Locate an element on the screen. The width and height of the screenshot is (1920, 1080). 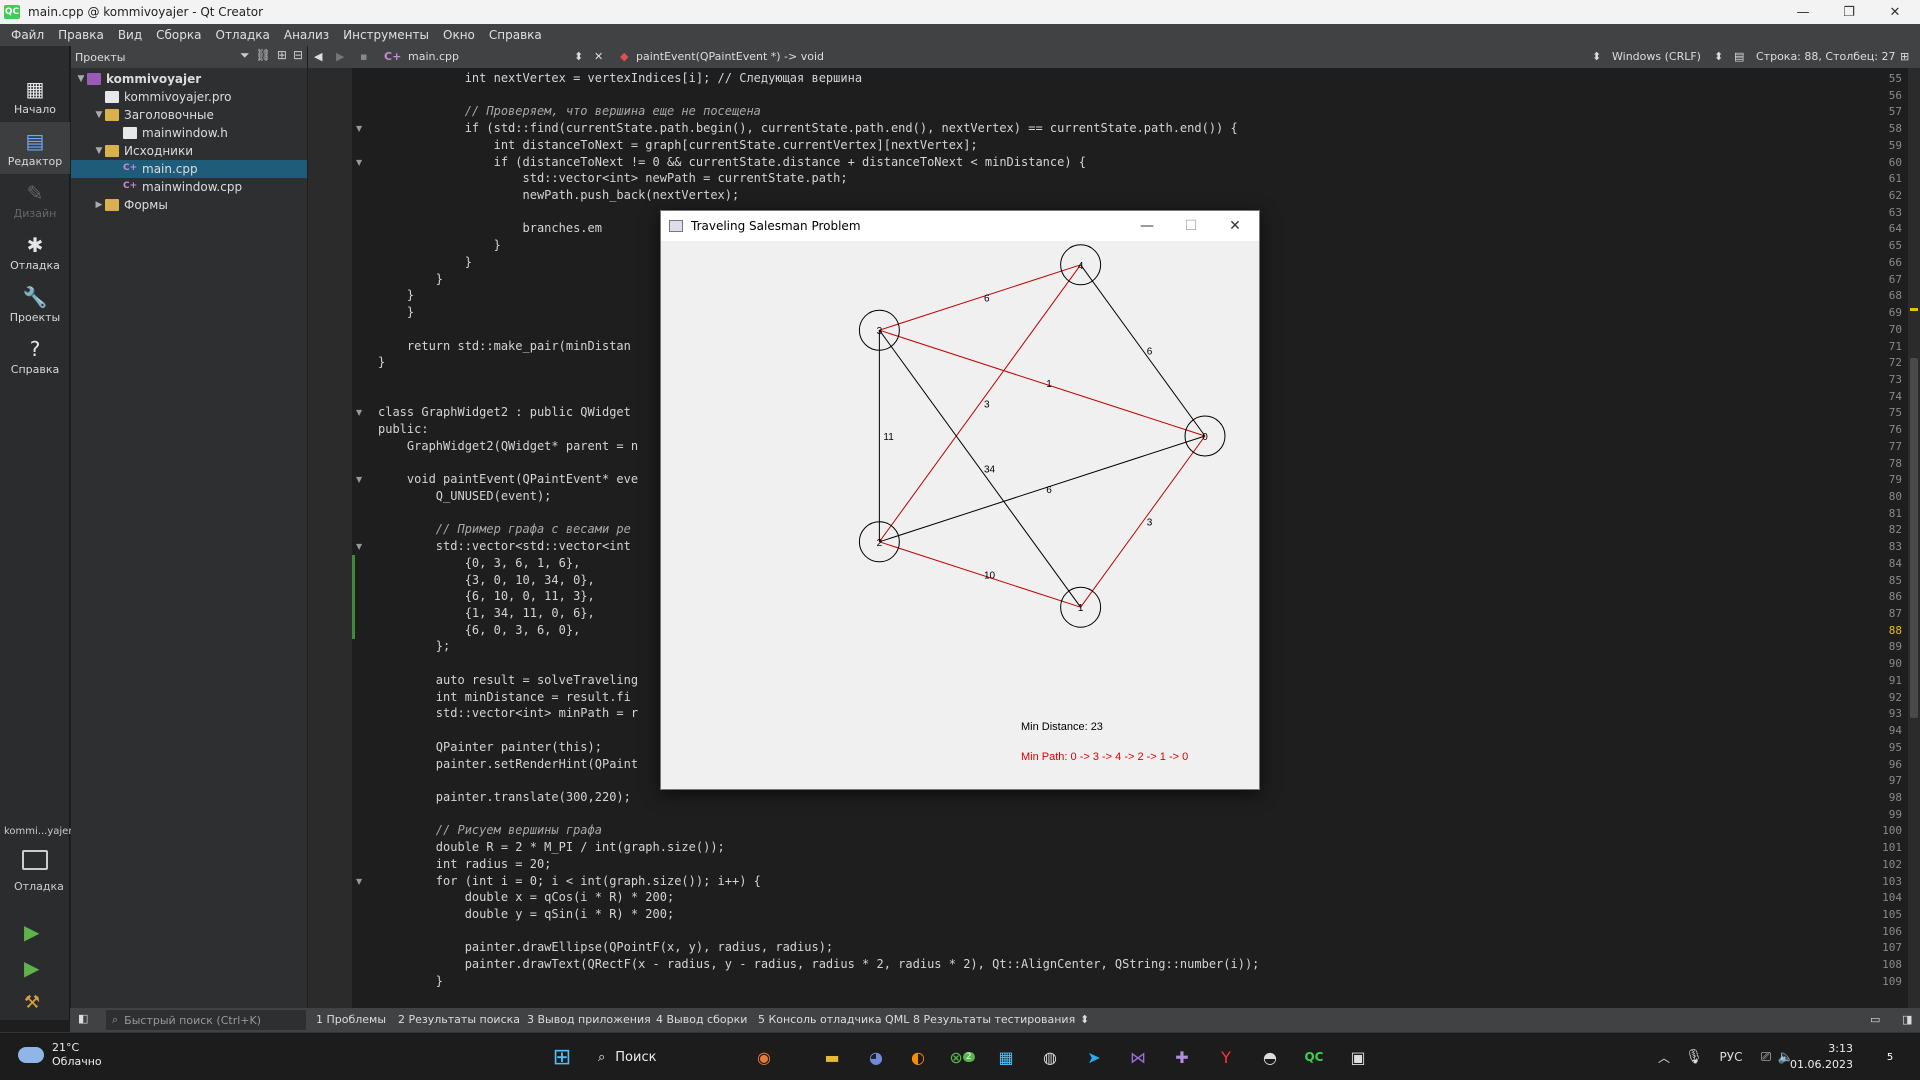
scrollbar-thumb is located at coordinates (1914, 538).